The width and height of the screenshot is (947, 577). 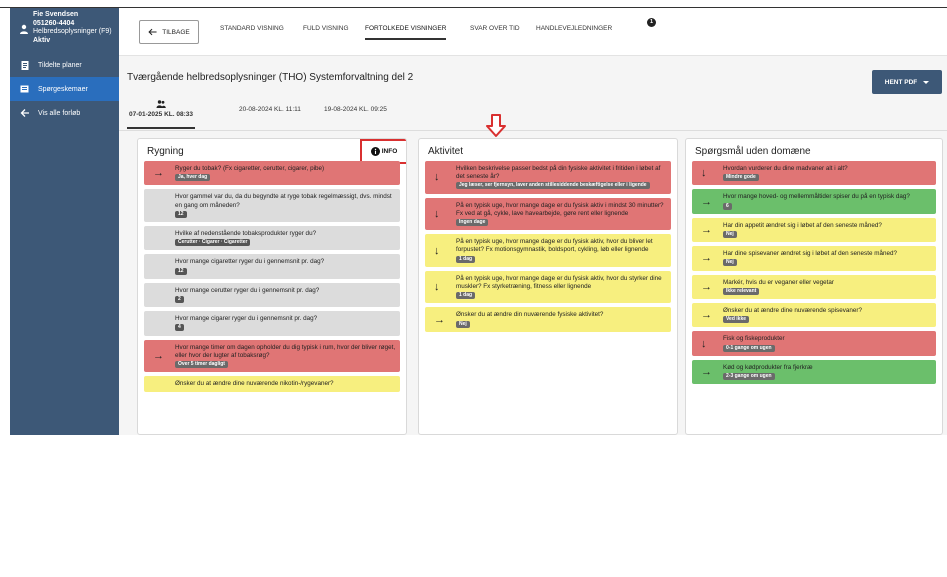 I want to click on answer-badge: Ikke relevant, so click(x=741, y=291).